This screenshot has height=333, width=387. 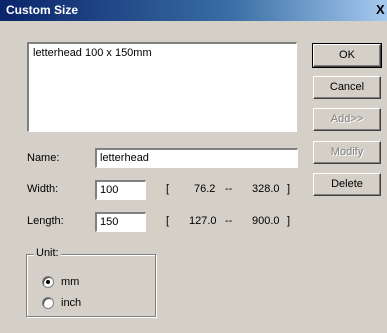 What do you see at coordinates (289, 189) in the screenshot?
I see `width-range-close: ]` at bounding box center [289, 189].